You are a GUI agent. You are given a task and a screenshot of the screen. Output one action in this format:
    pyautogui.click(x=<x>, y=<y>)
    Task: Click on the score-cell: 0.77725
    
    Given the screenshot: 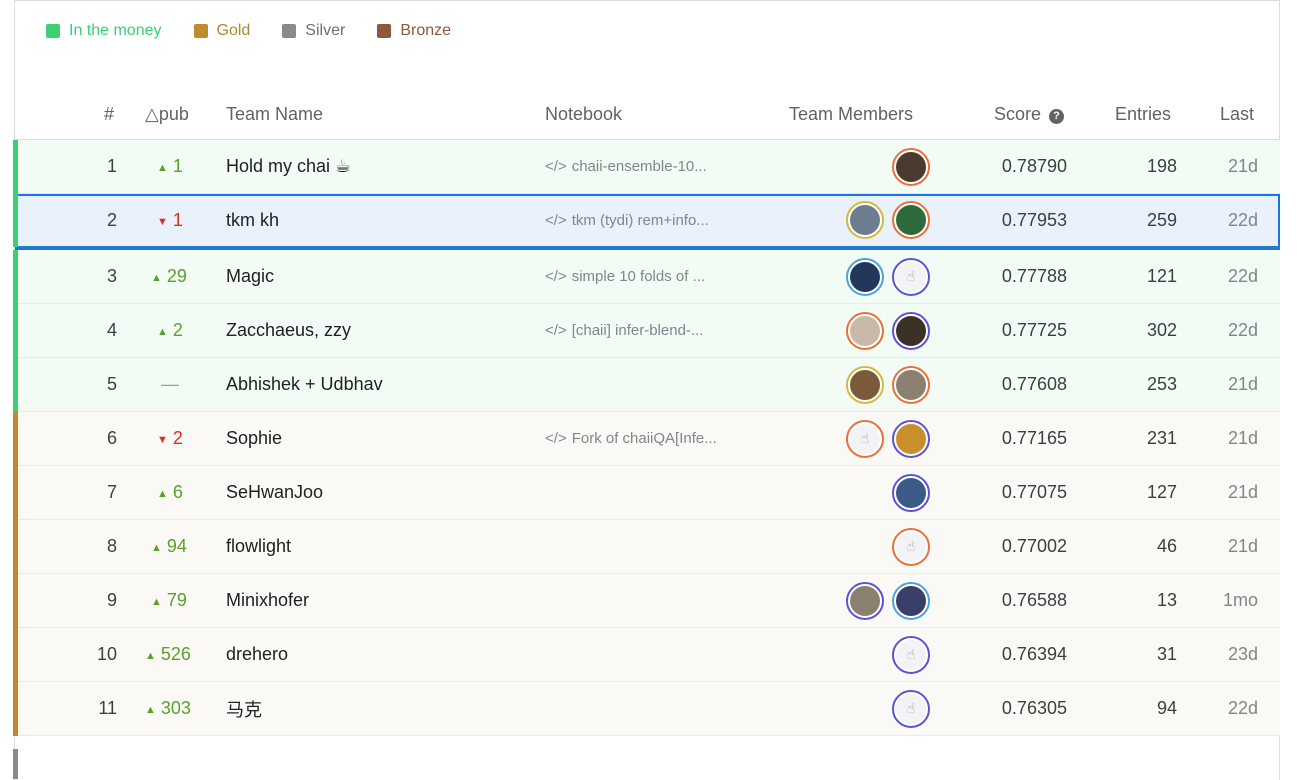 What is the action you would take?
    pyautogui.click(x=1034, y=330)
    